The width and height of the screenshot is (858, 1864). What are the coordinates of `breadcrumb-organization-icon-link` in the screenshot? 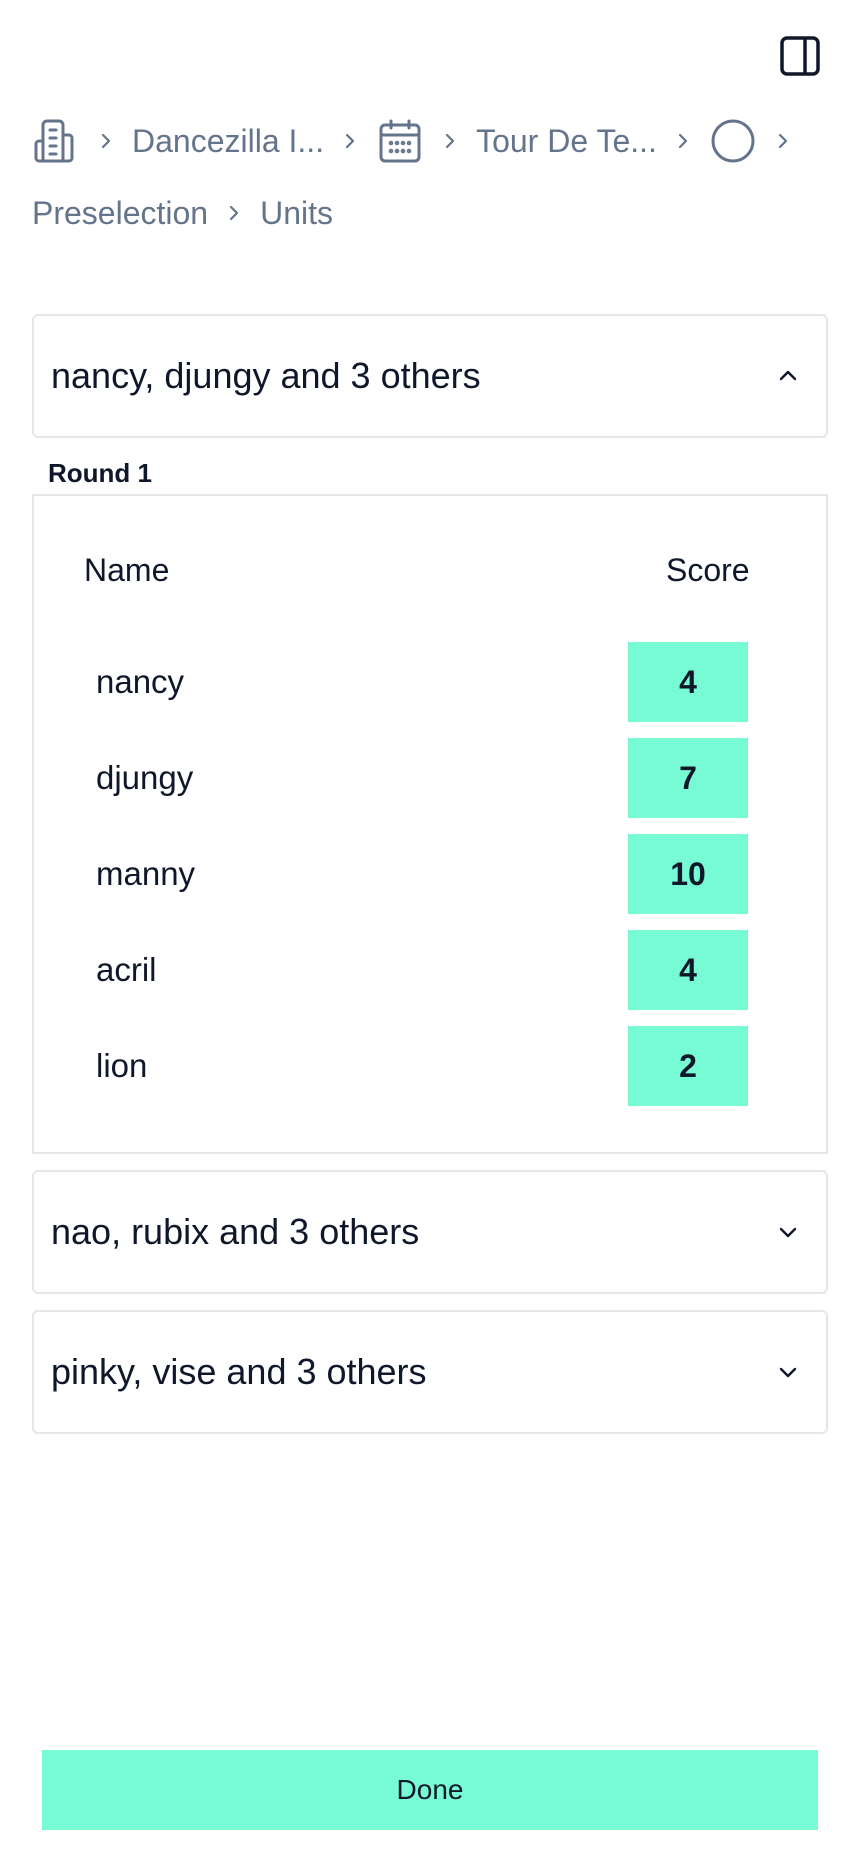 It's located at (56, 141).